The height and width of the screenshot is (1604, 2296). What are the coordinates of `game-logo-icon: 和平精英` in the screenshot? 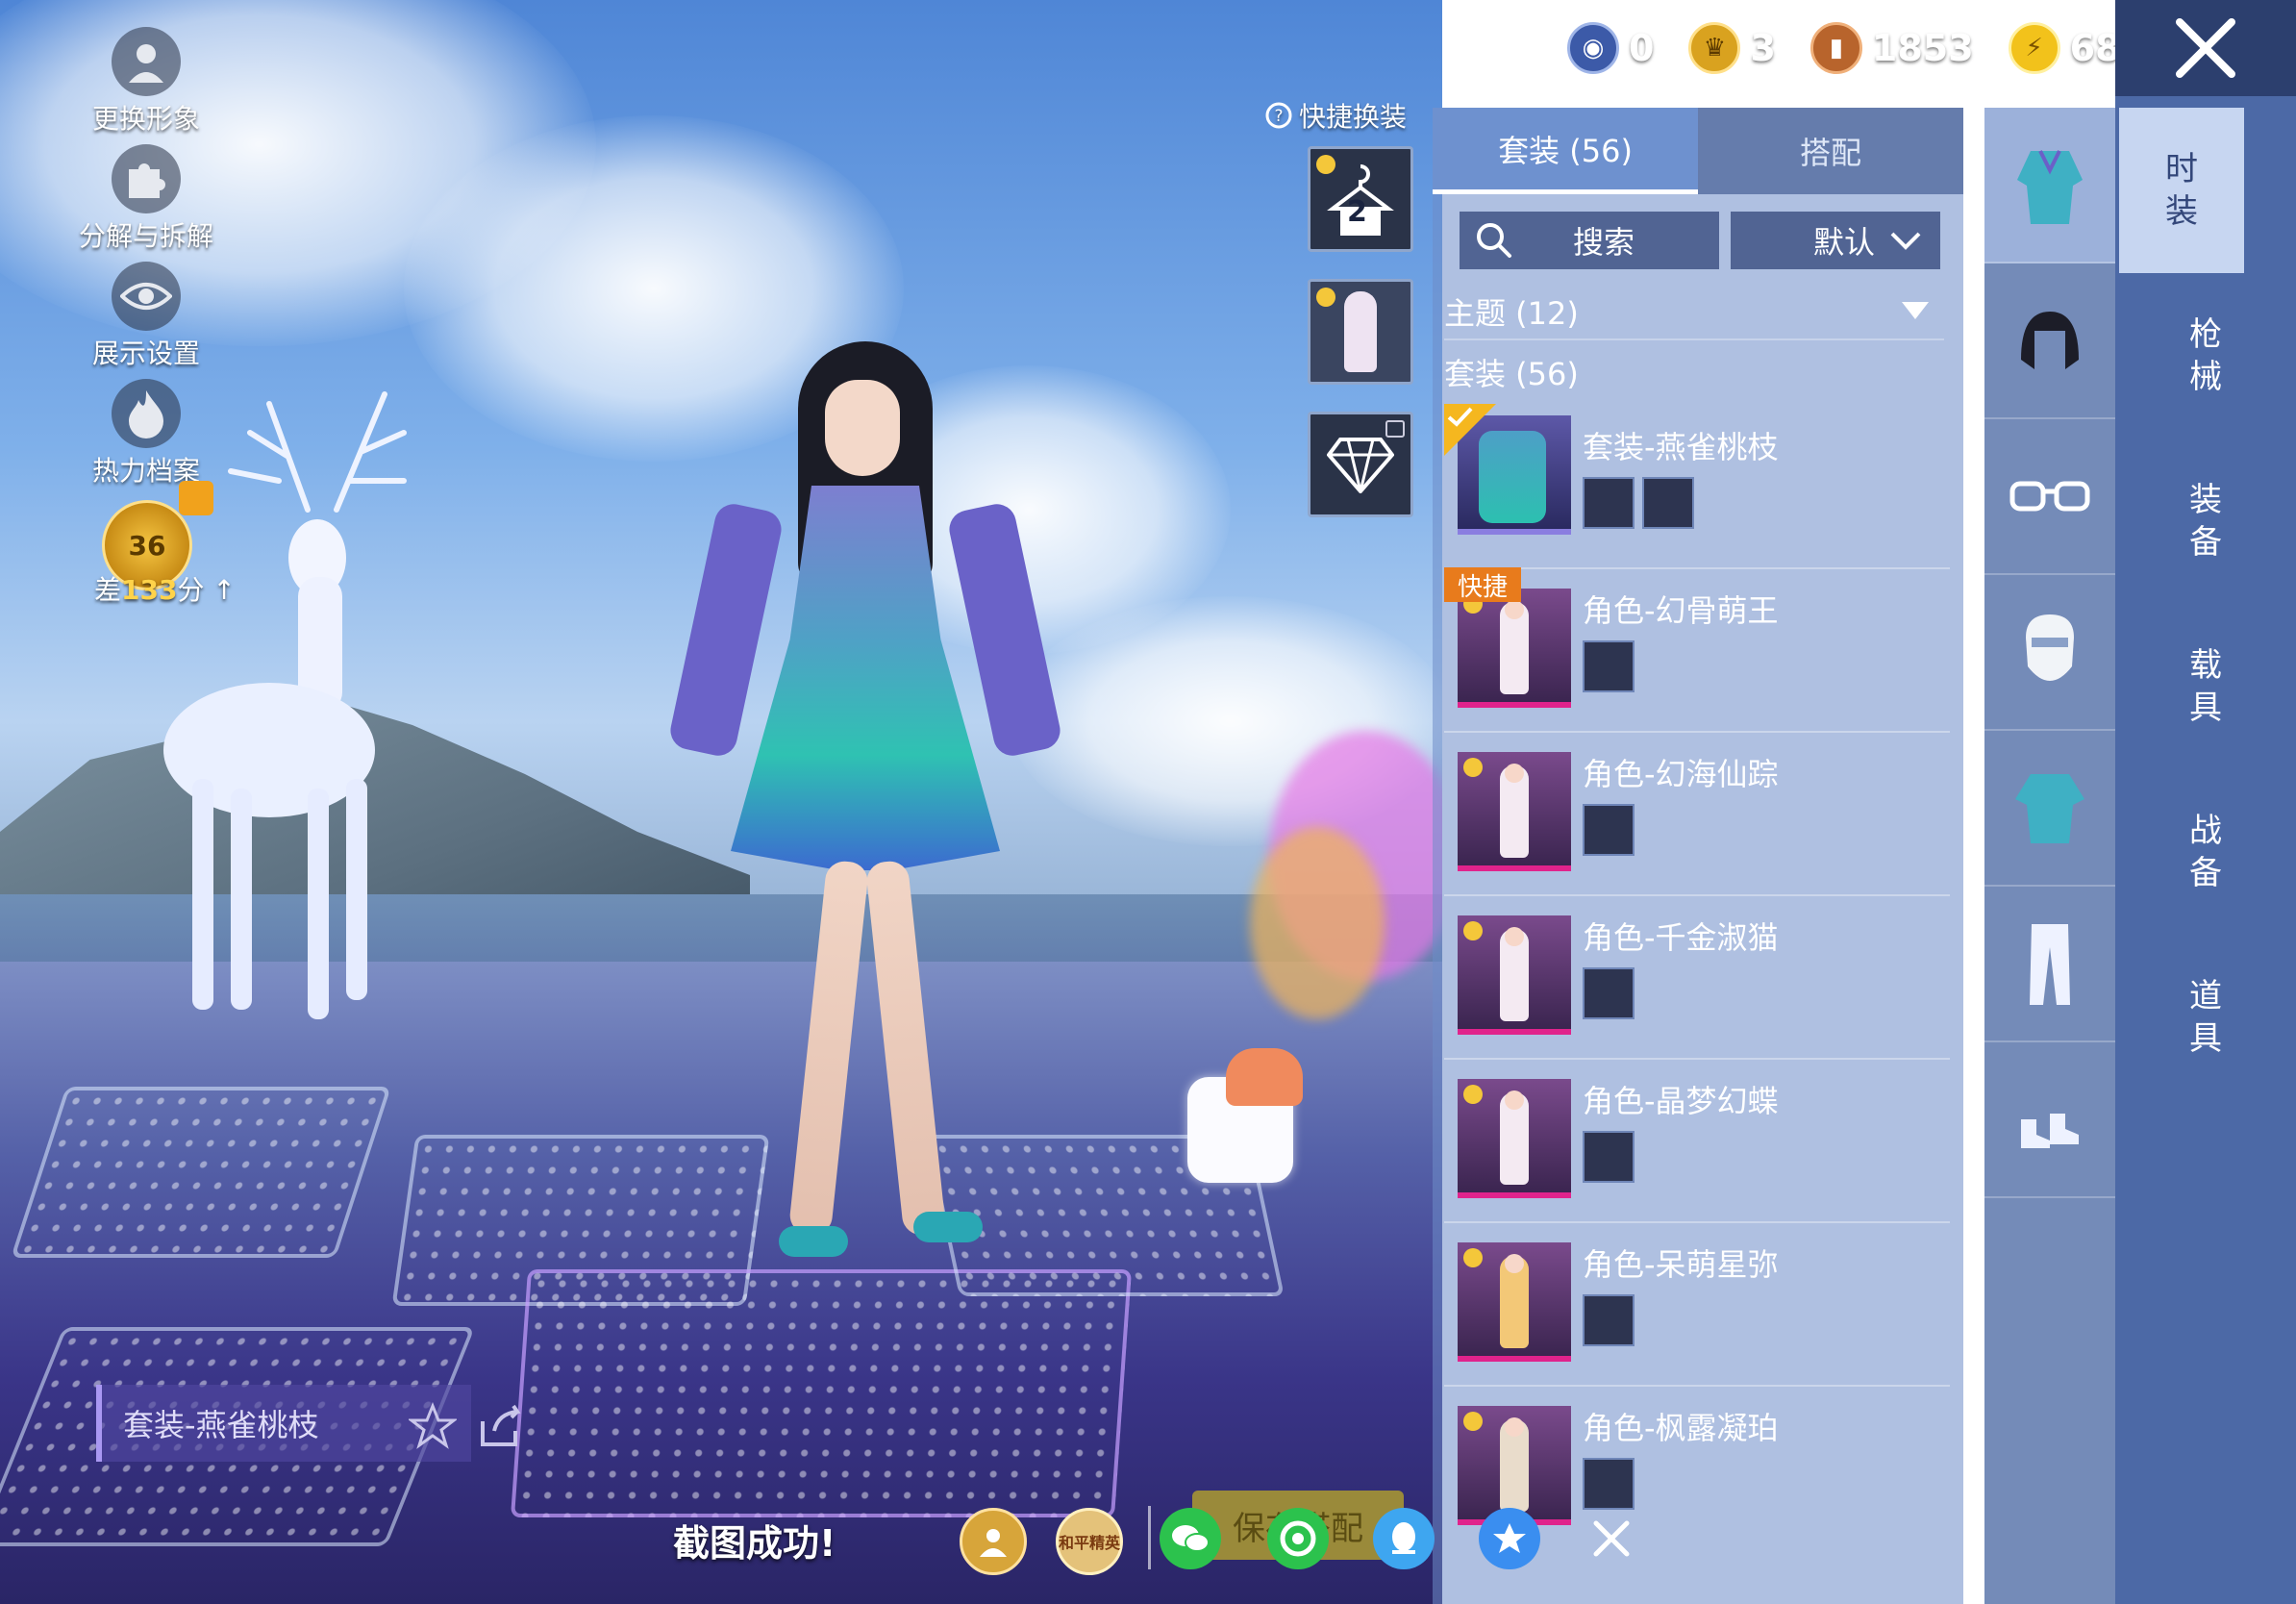 It's located at (1089, 1541).